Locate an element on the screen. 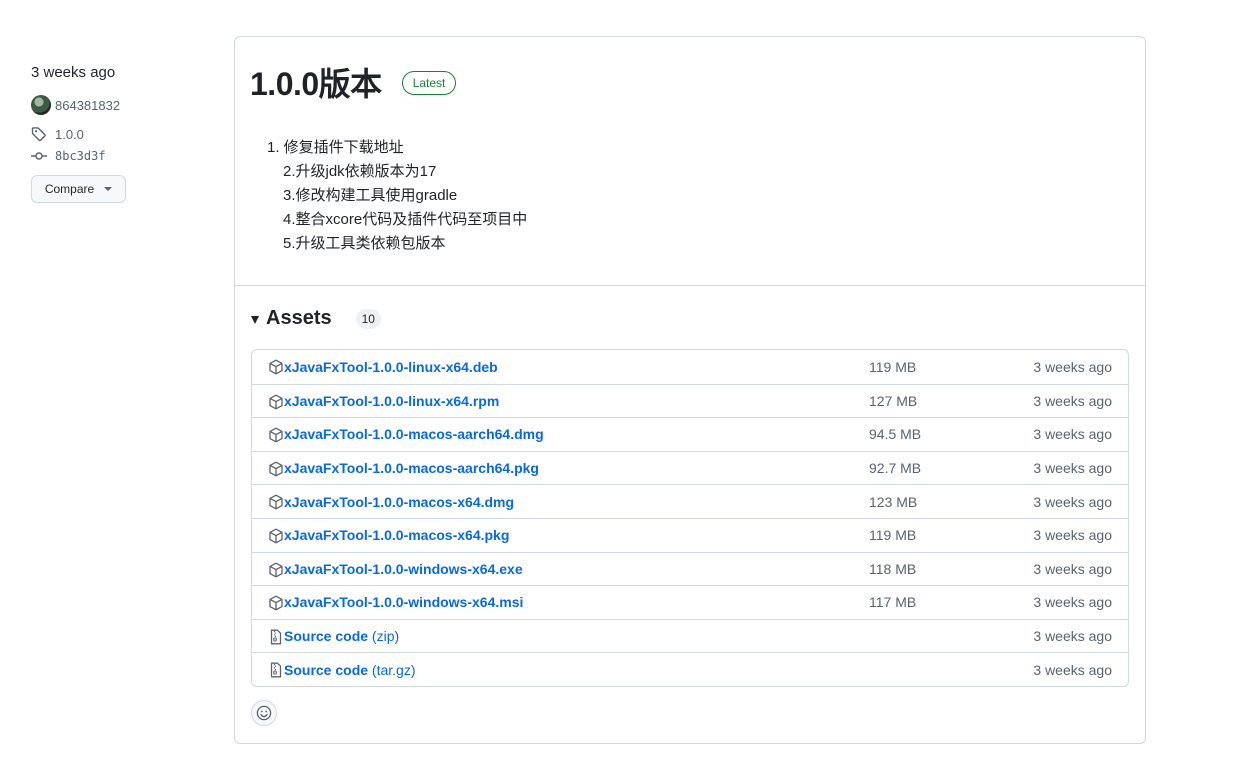  compare-button: Compare is located at coordinates (78, 189).